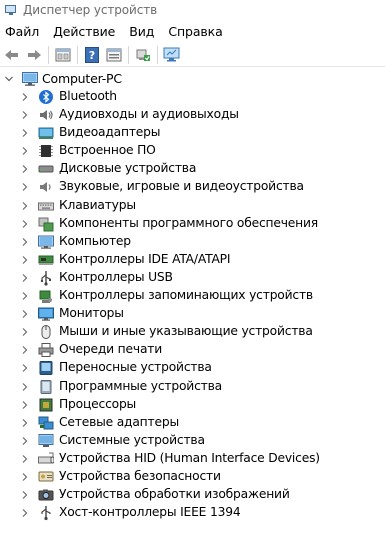 Image resolution: width=385 pixels, height=546 pixels. Describe the element at coordinates (107, 150) in the screenshot. I see `tree-item-label: Встроенное ПО` at that location.